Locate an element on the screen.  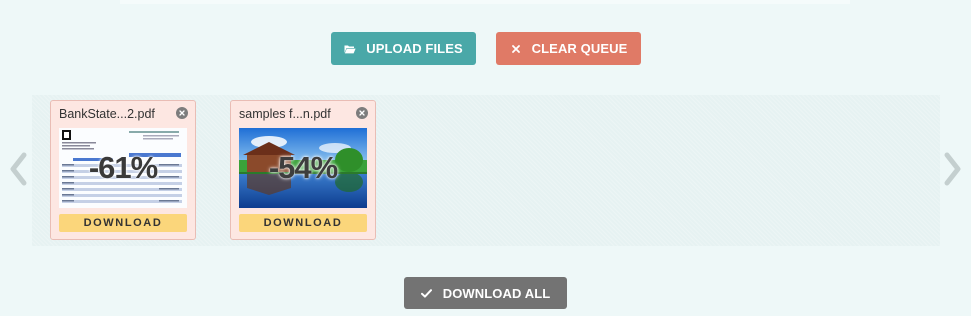
file-name: BankState...2.pdf is located at coordinates (107, 114).